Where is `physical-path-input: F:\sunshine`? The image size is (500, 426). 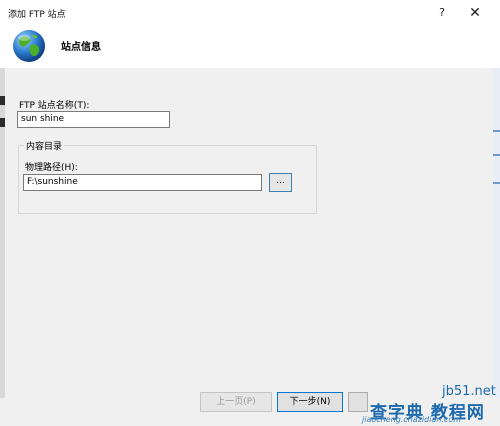 physical-path-input: F:\sunshine is located at coordinates (142, 182).